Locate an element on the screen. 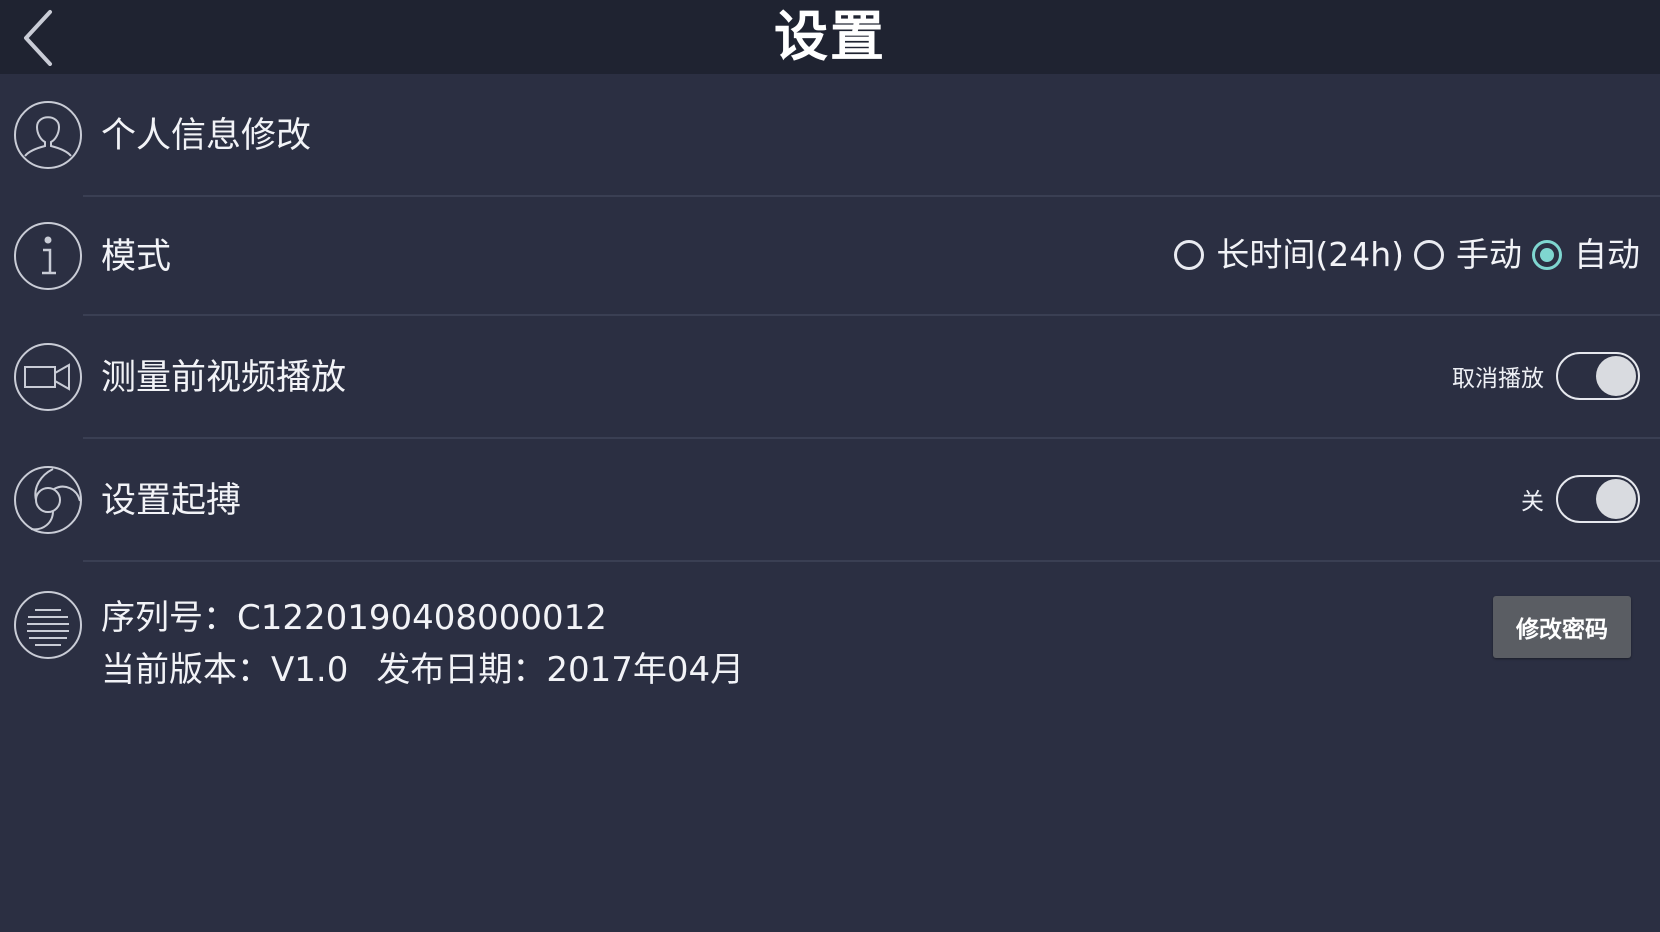  list-icon is located at coordinates (48, 625).